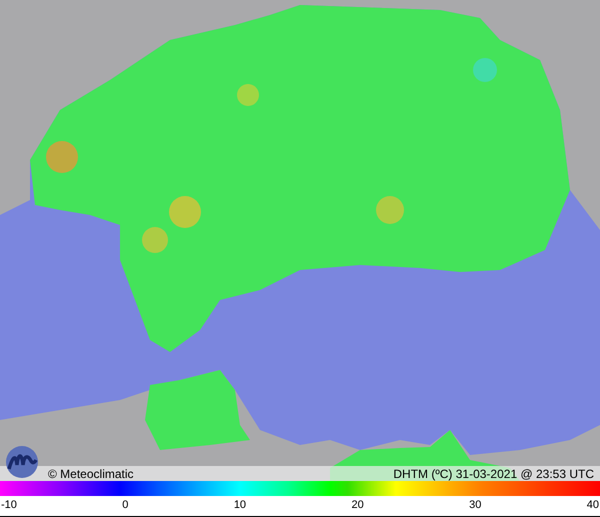 The height and width of the screenshot is (517, 600). Describe the element at coordinates (22, 462) in the screenshot. I see `logo-icon` at that location.